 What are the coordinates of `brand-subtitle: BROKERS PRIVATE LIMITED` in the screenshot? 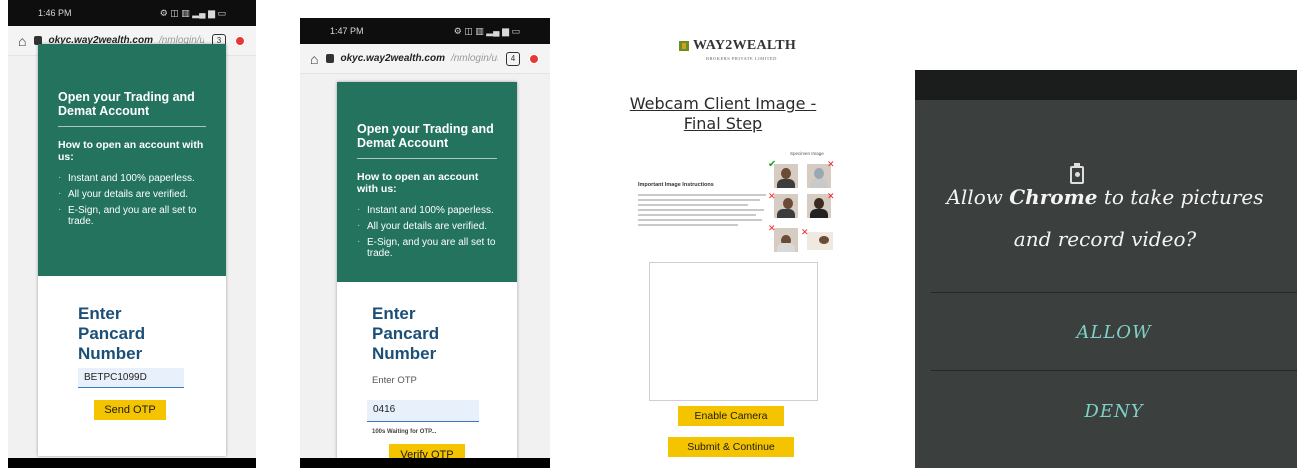 It's located at (741, 58).